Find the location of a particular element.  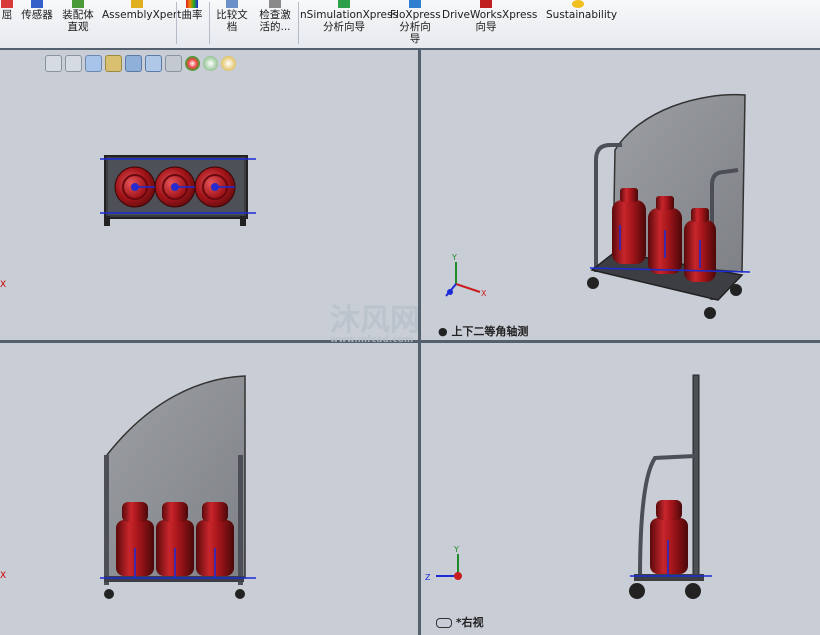

right-view-model is located at coordinates (670, 486).